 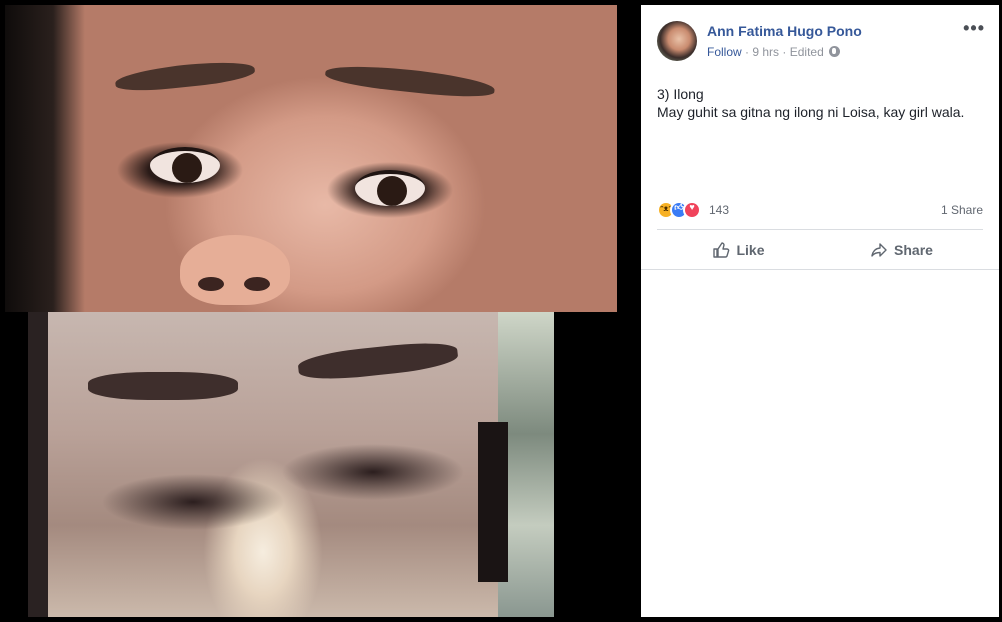 I want to click on share-arrow-icon, so click(x=879, y=250).